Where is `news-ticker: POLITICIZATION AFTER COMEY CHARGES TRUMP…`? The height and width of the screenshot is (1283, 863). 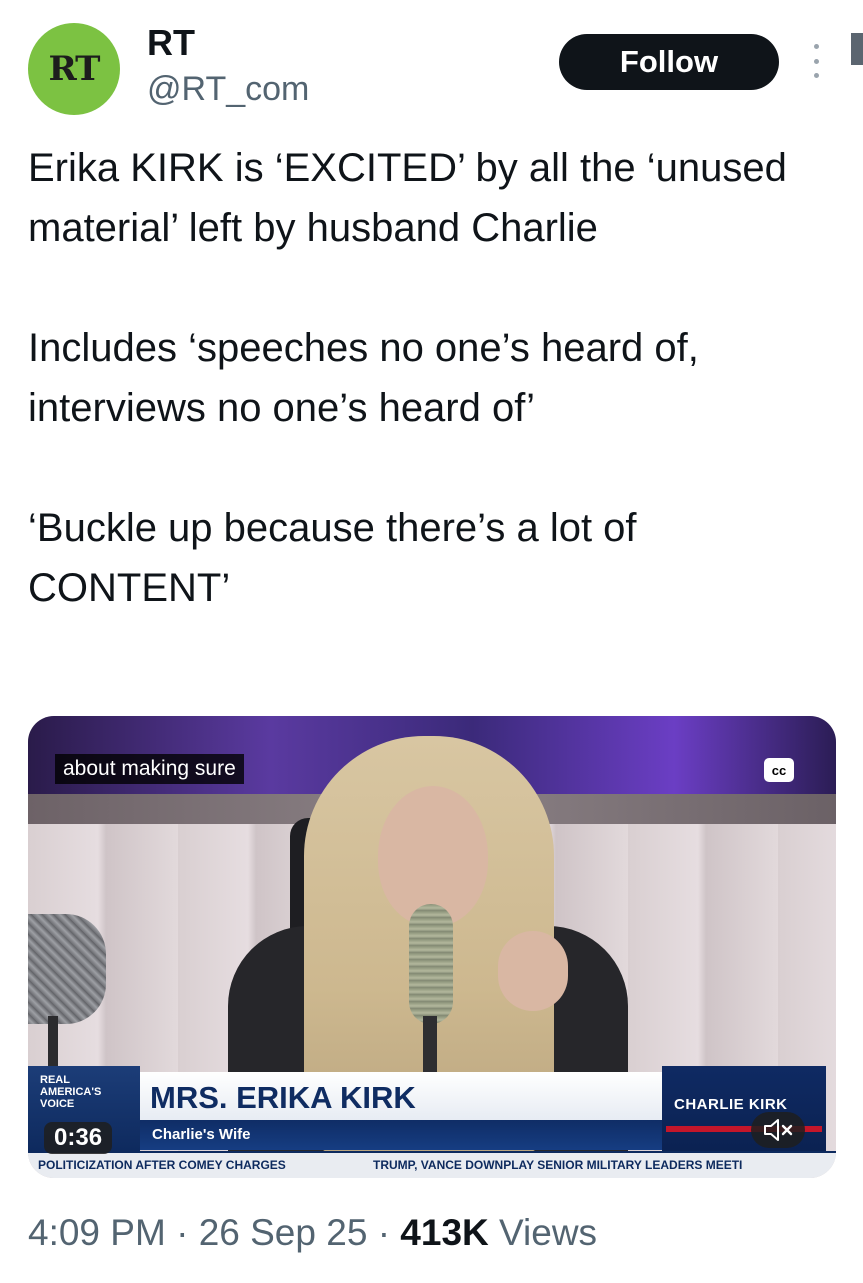
news-ticker: POLITICIZATION AFTER COMEY CHARGES TRUMP… is located at coordinates (432, 1164).